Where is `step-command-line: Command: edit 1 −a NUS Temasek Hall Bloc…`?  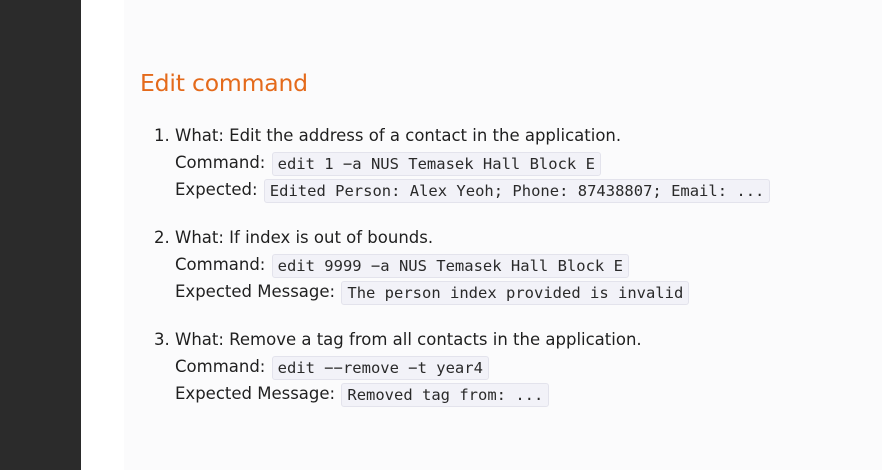 step-command-line: Command: edit 1 −a NUS Temasek Hall Bloc… is located at coordinates (514, 163).